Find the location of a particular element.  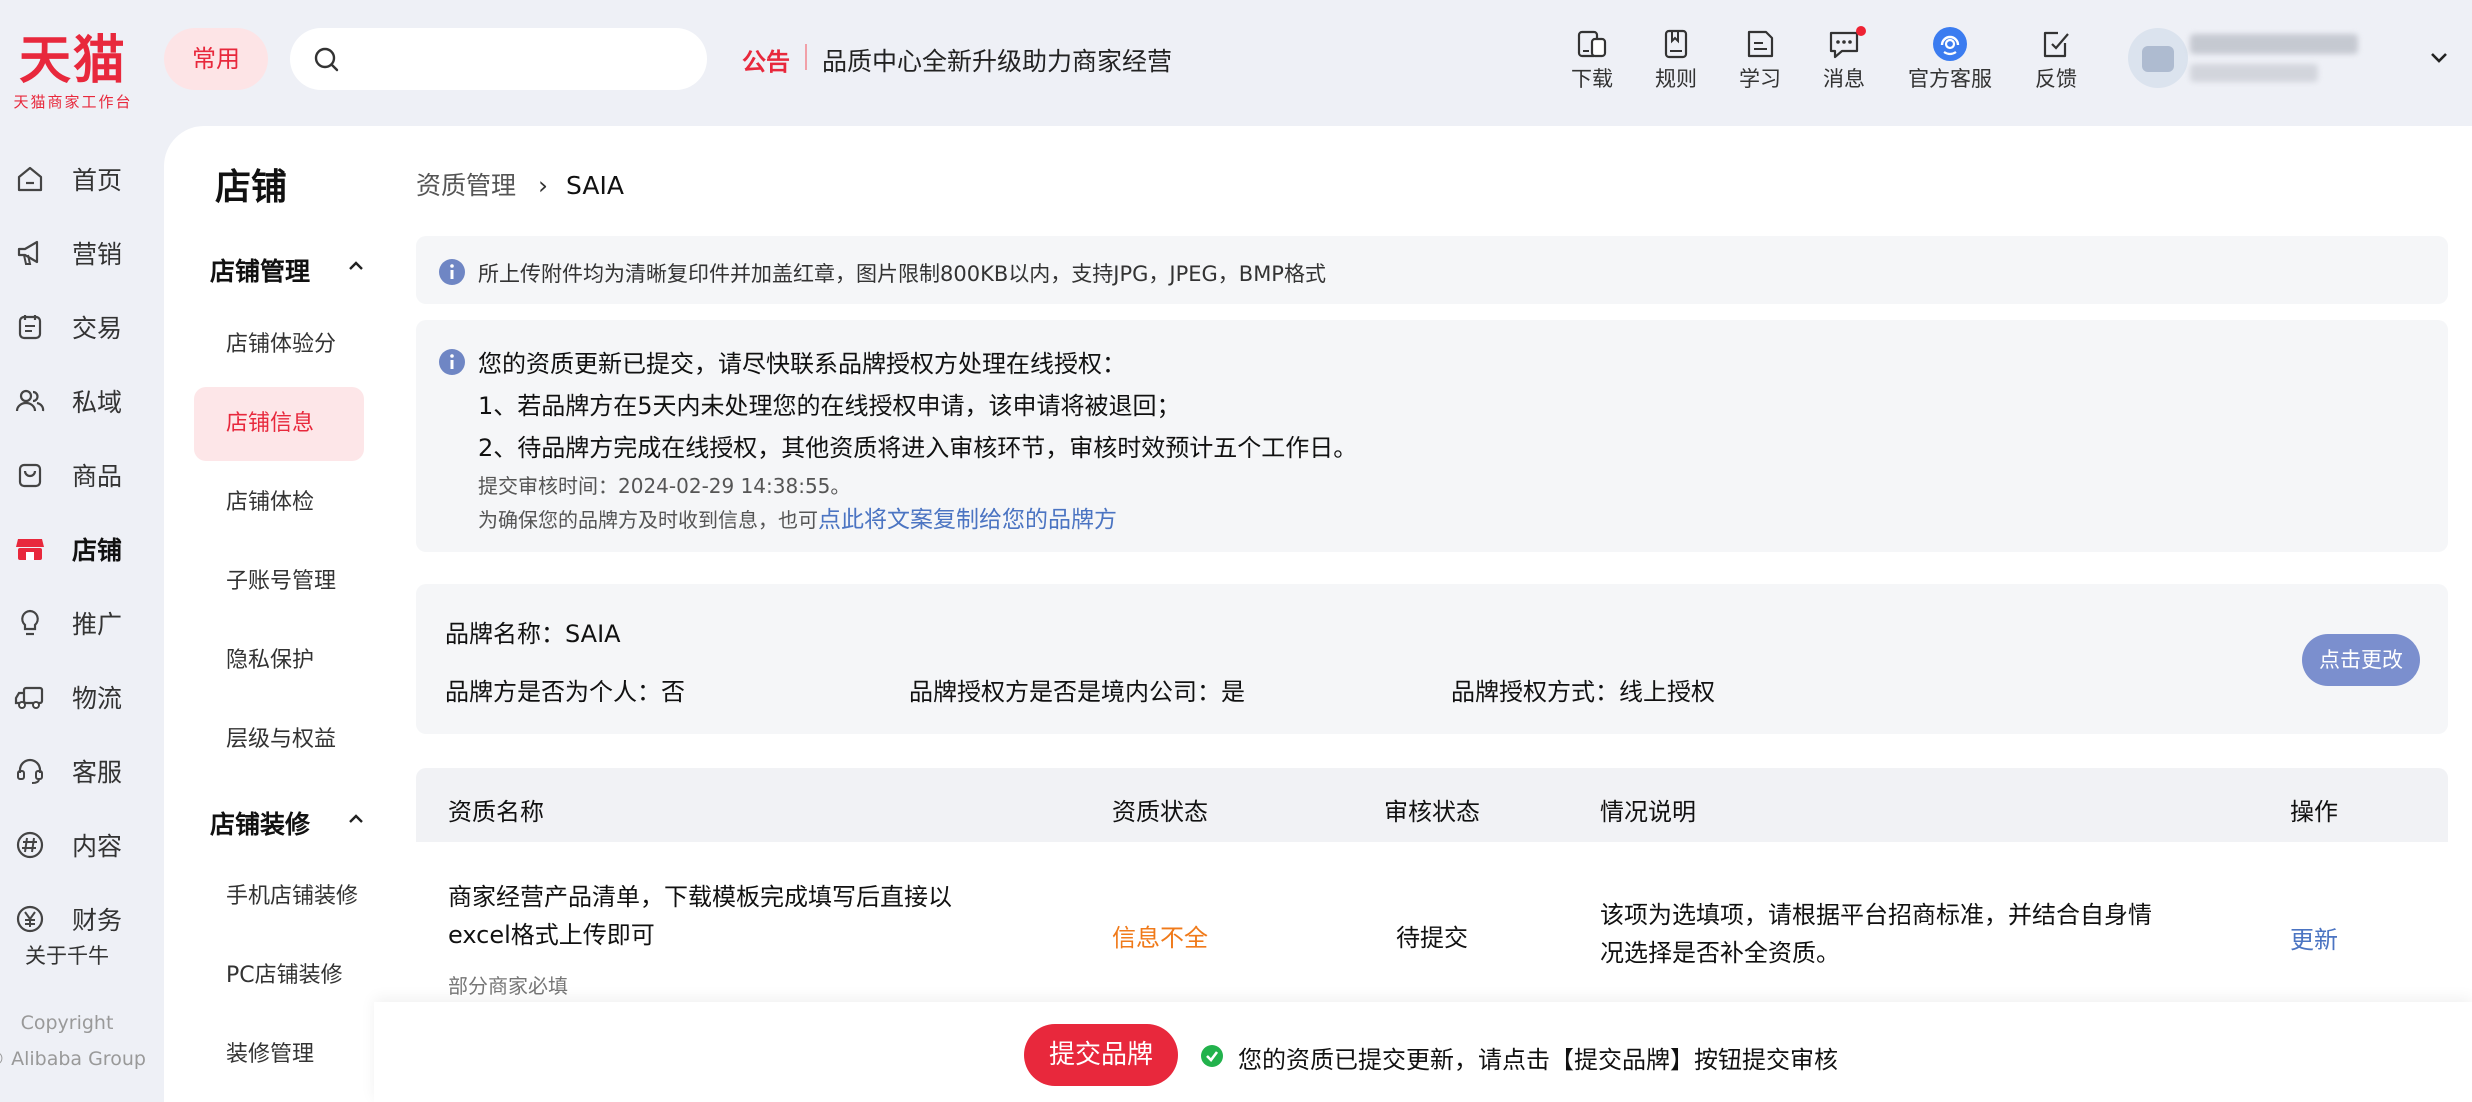

column-header: 操作 is located at coordinates (2314, 812).